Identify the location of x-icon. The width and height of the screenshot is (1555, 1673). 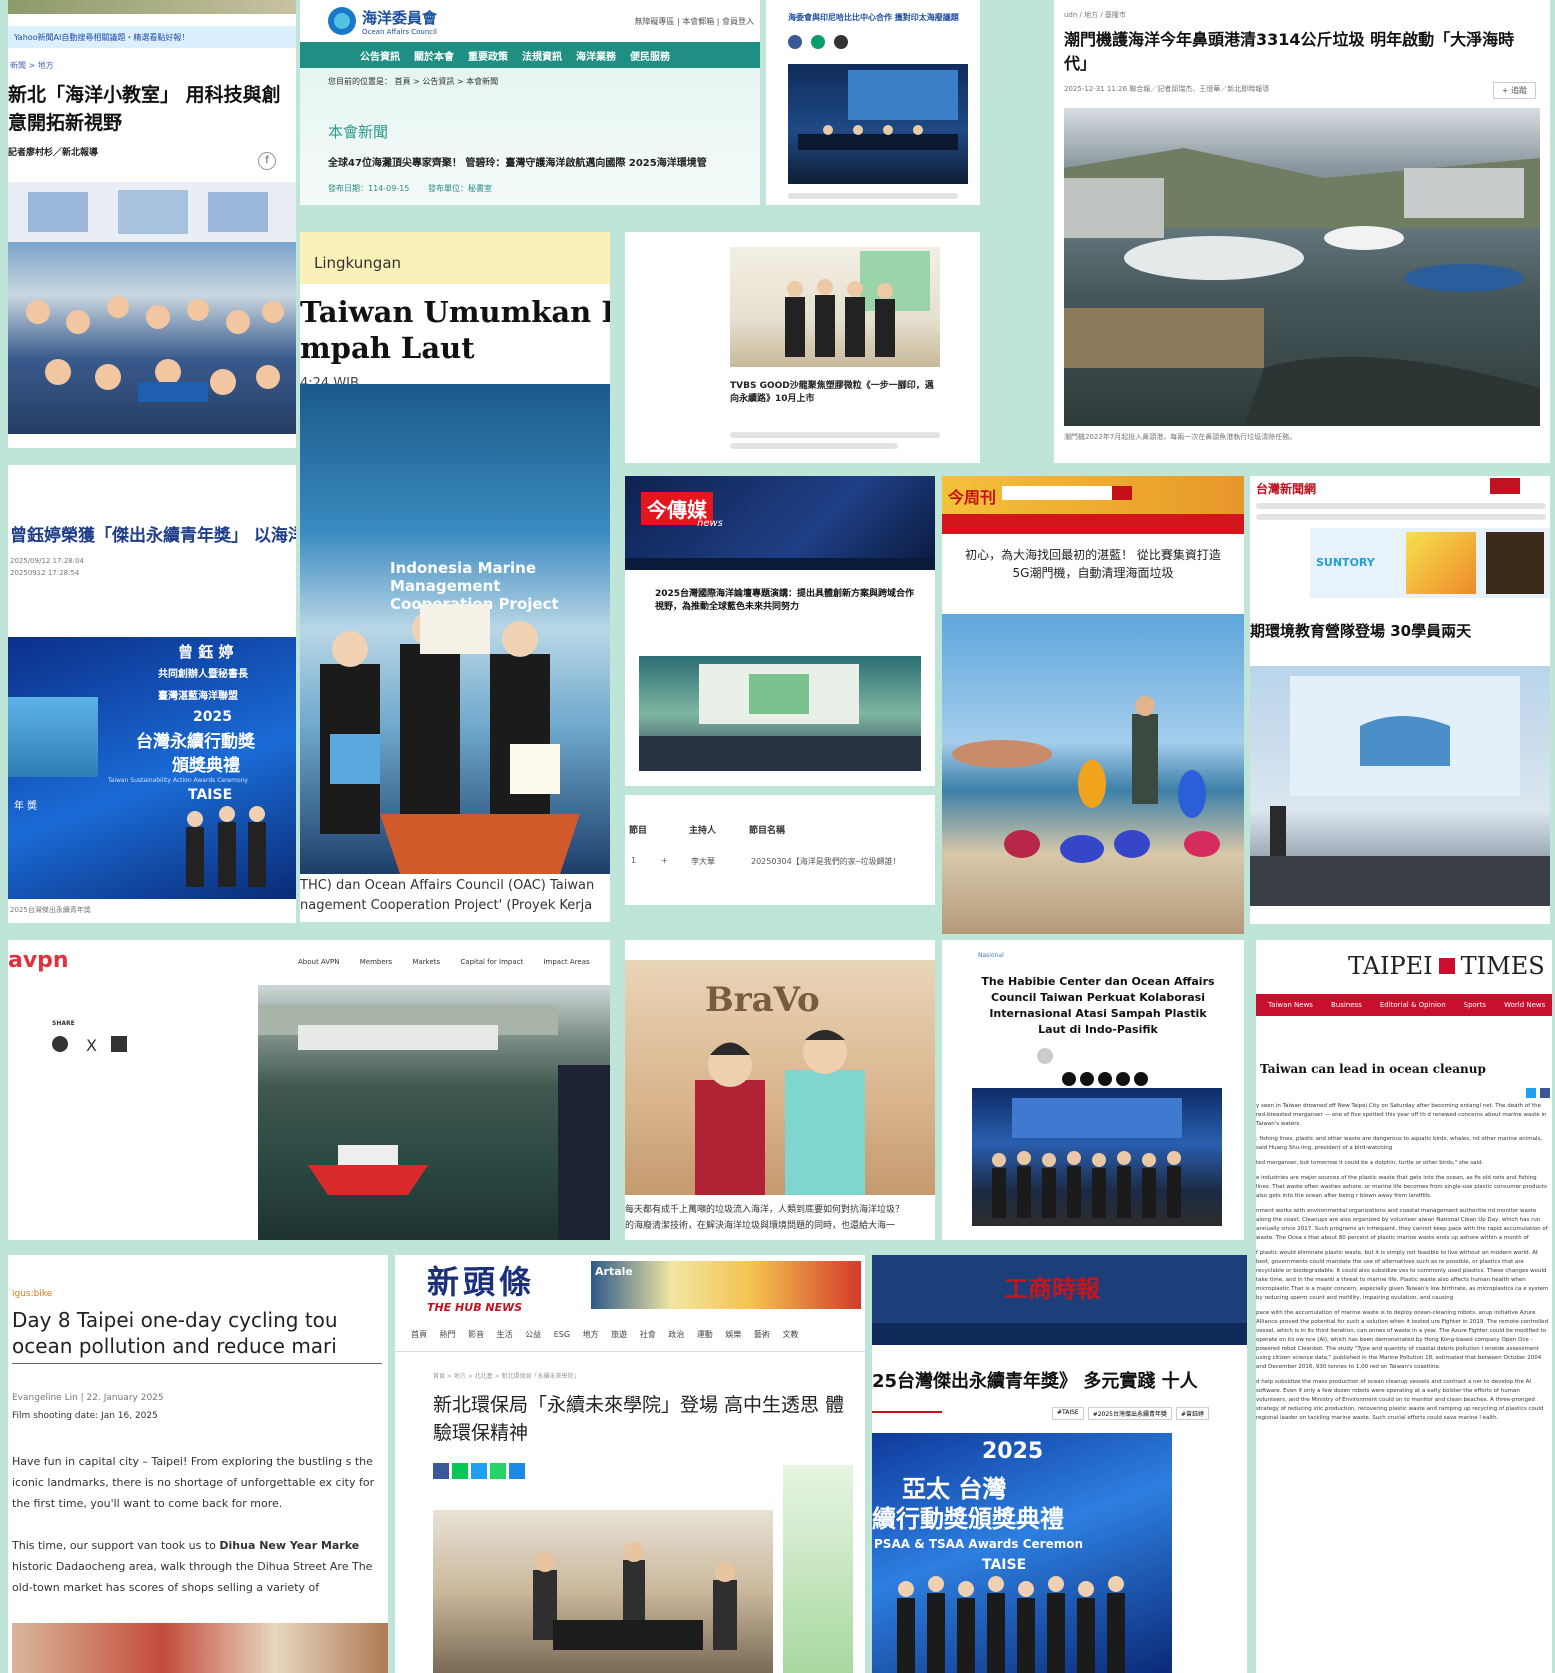
(841, 42).